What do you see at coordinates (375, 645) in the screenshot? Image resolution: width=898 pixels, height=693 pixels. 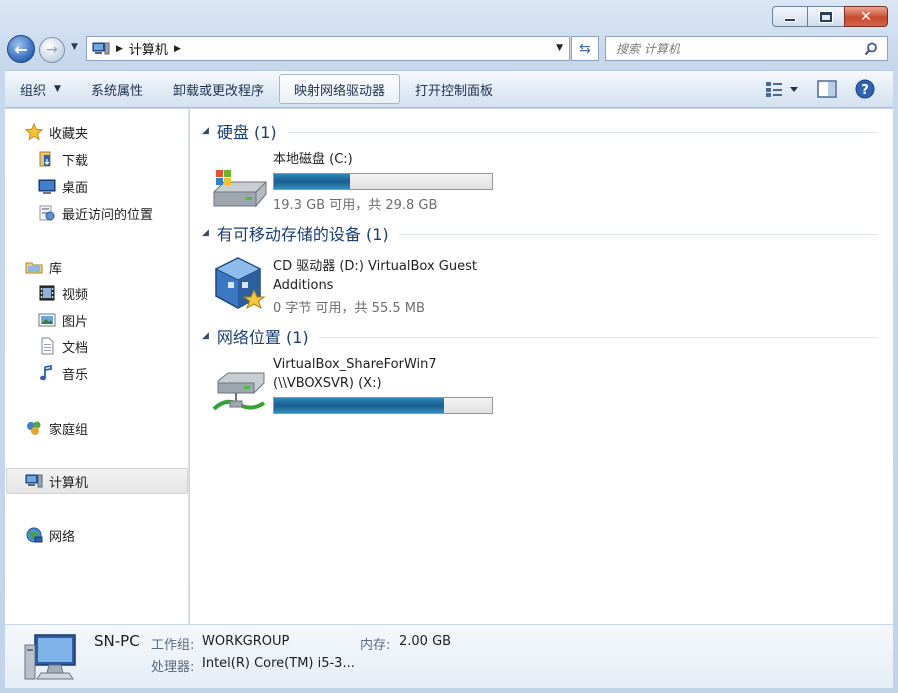 I see `memory-label: 内存:` at bounding box center [375, 645].